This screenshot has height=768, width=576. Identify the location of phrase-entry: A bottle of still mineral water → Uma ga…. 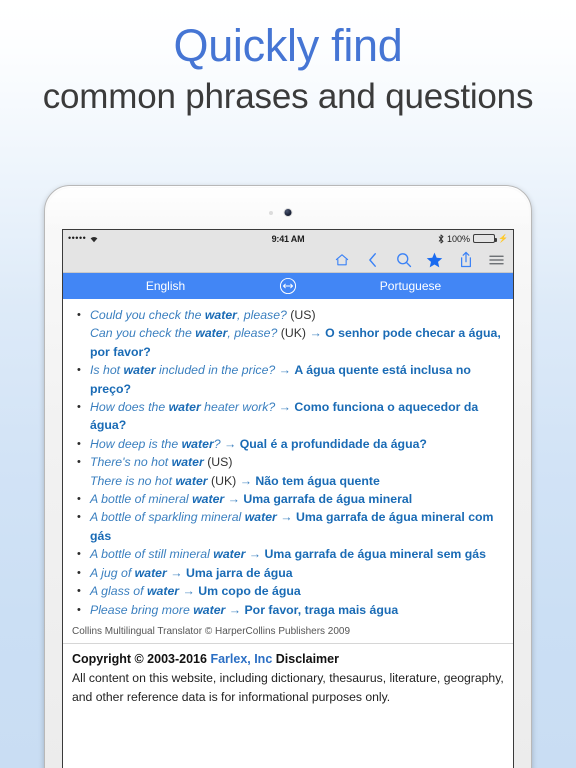
(290, 554).